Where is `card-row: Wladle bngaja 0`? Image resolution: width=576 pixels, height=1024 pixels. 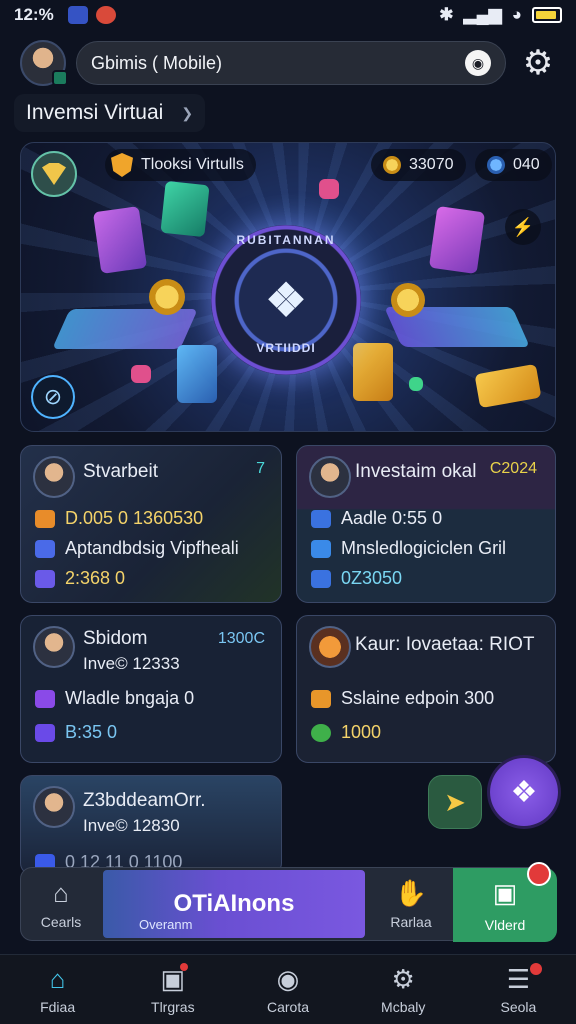 card-row: Wladle bngaja 0 is located at coordinates (114, 698).